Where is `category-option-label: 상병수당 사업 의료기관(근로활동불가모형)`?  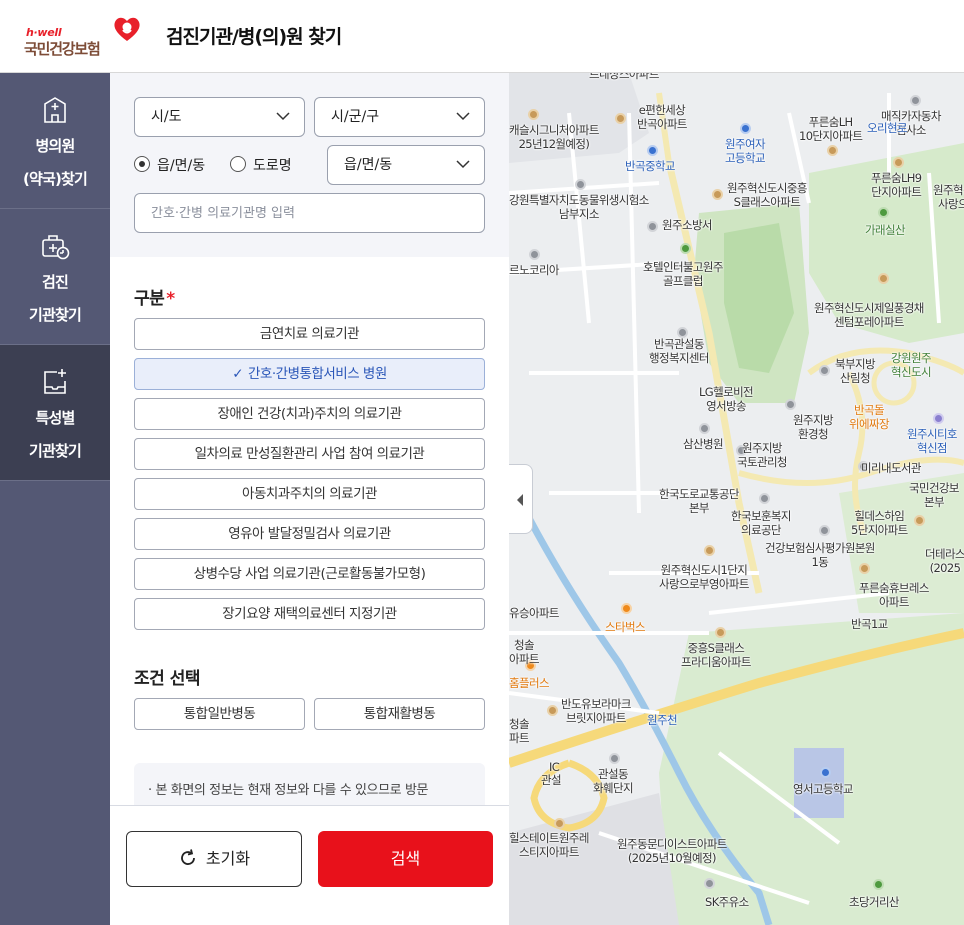
category-option-label: 상병수당 사업 의료기관(근로활동불가모형) is located at coordinates (309, 574).